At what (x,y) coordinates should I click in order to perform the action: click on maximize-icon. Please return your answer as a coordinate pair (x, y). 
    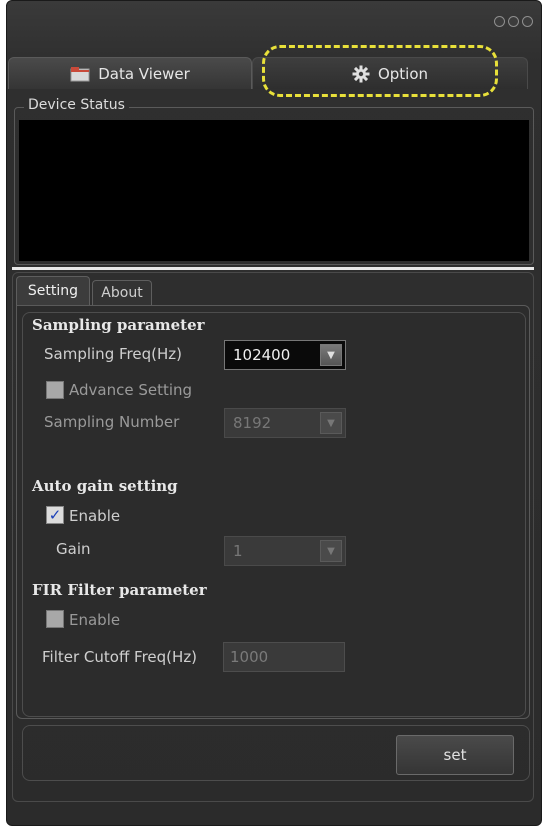
    Looking at the image, I should click on (513, 21).